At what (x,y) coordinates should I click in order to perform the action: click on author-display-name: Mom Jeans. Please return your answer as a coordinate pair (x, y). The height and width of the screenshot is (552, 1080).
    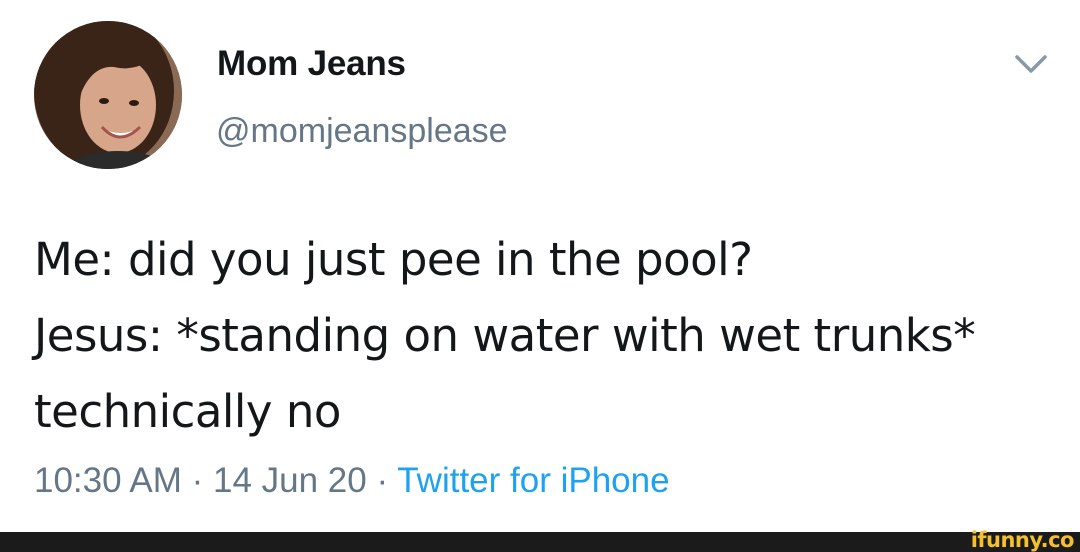
    Looking at the image, I should click on (311, 64).